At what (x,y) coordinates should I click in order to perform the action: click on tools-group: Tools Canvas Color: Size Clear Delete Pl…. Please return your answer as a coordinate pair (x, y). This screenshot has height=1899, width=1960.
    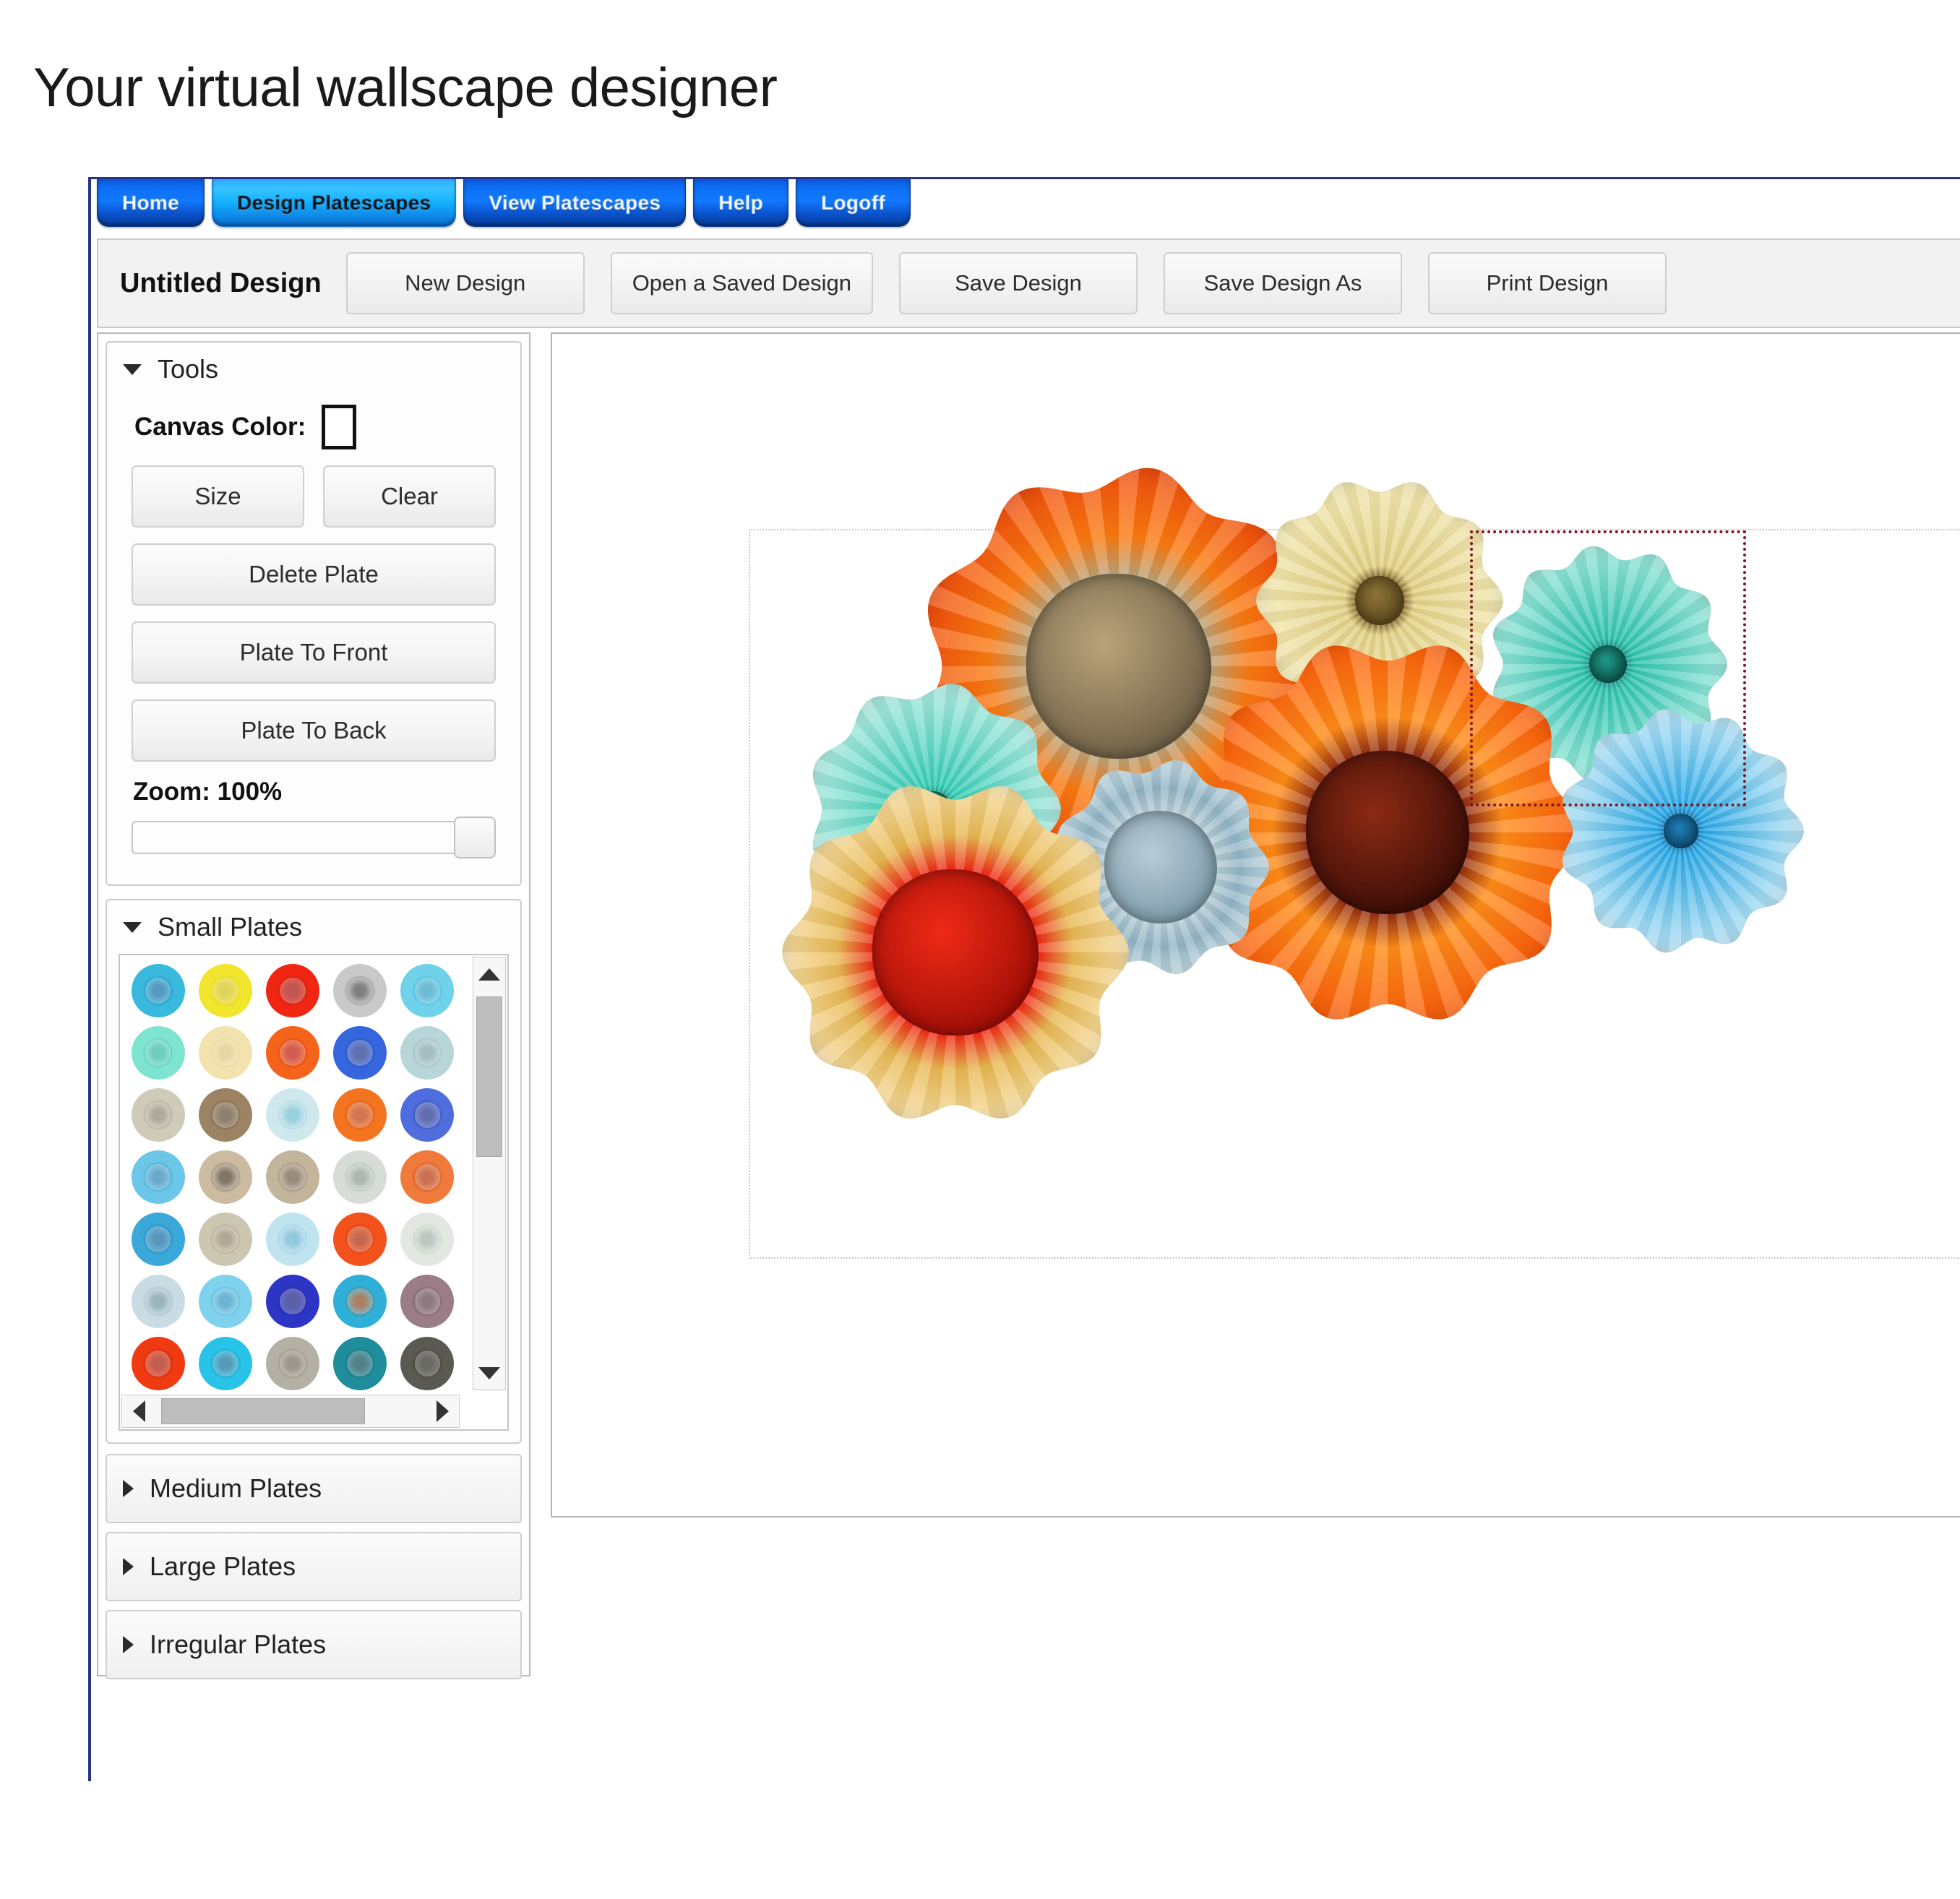
    Looking at the image, I should click on (314, 613).